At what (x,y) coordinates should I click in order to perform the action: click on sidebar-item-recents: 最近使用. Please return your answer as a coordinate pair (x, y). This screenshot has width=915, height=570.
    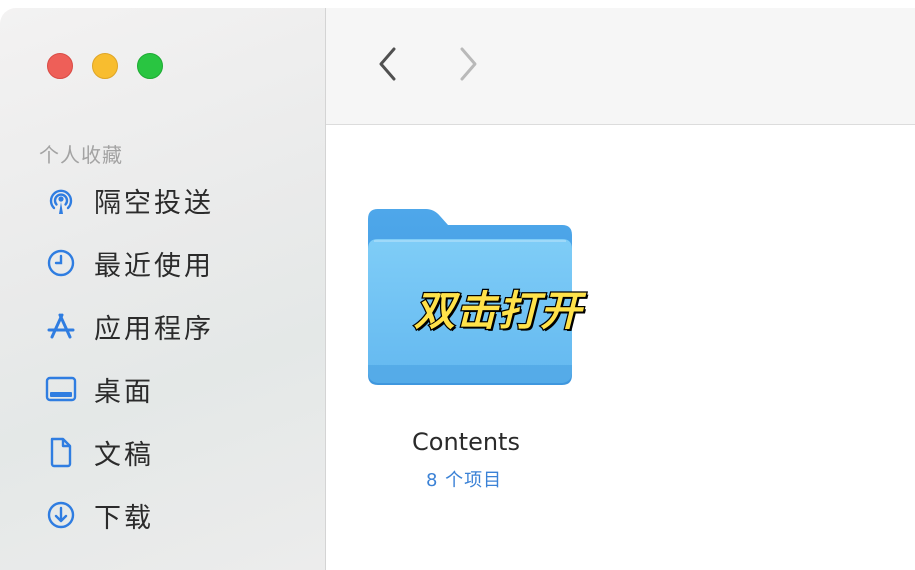
    Looking at the image, I should click on (129, 263).